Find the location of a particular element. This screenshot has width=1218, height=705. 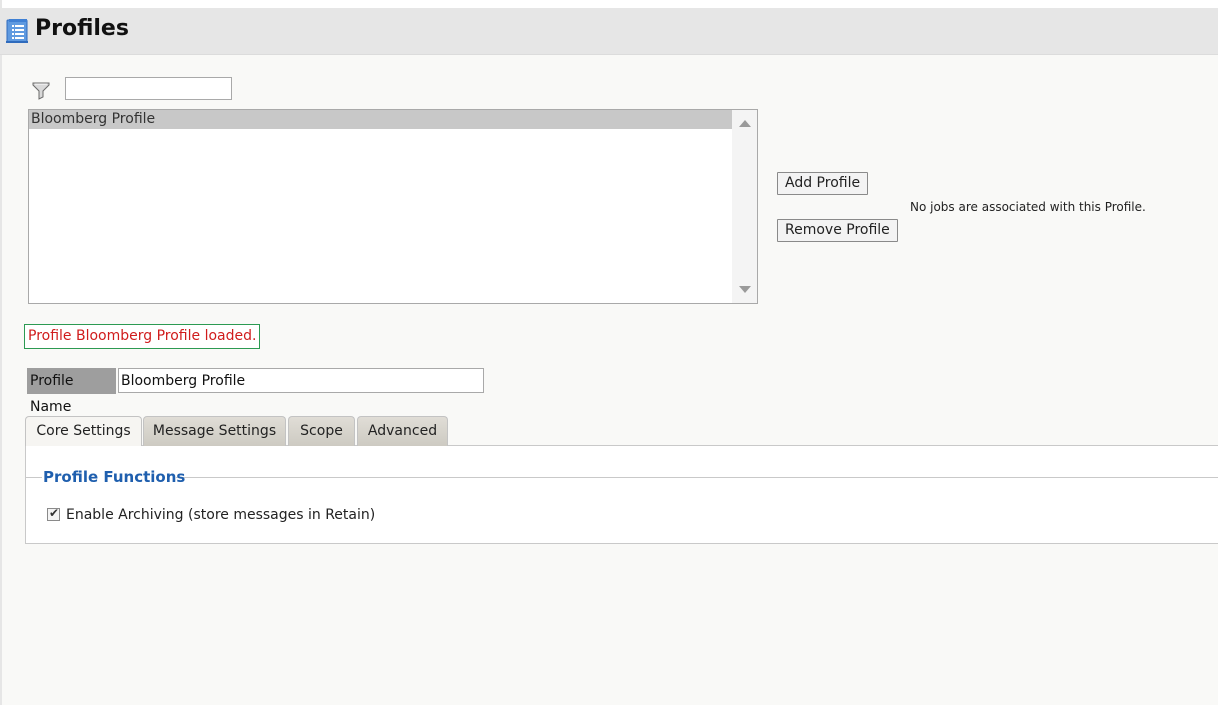

scroll-up-arrow-icon is located at coordinates (745, 123).